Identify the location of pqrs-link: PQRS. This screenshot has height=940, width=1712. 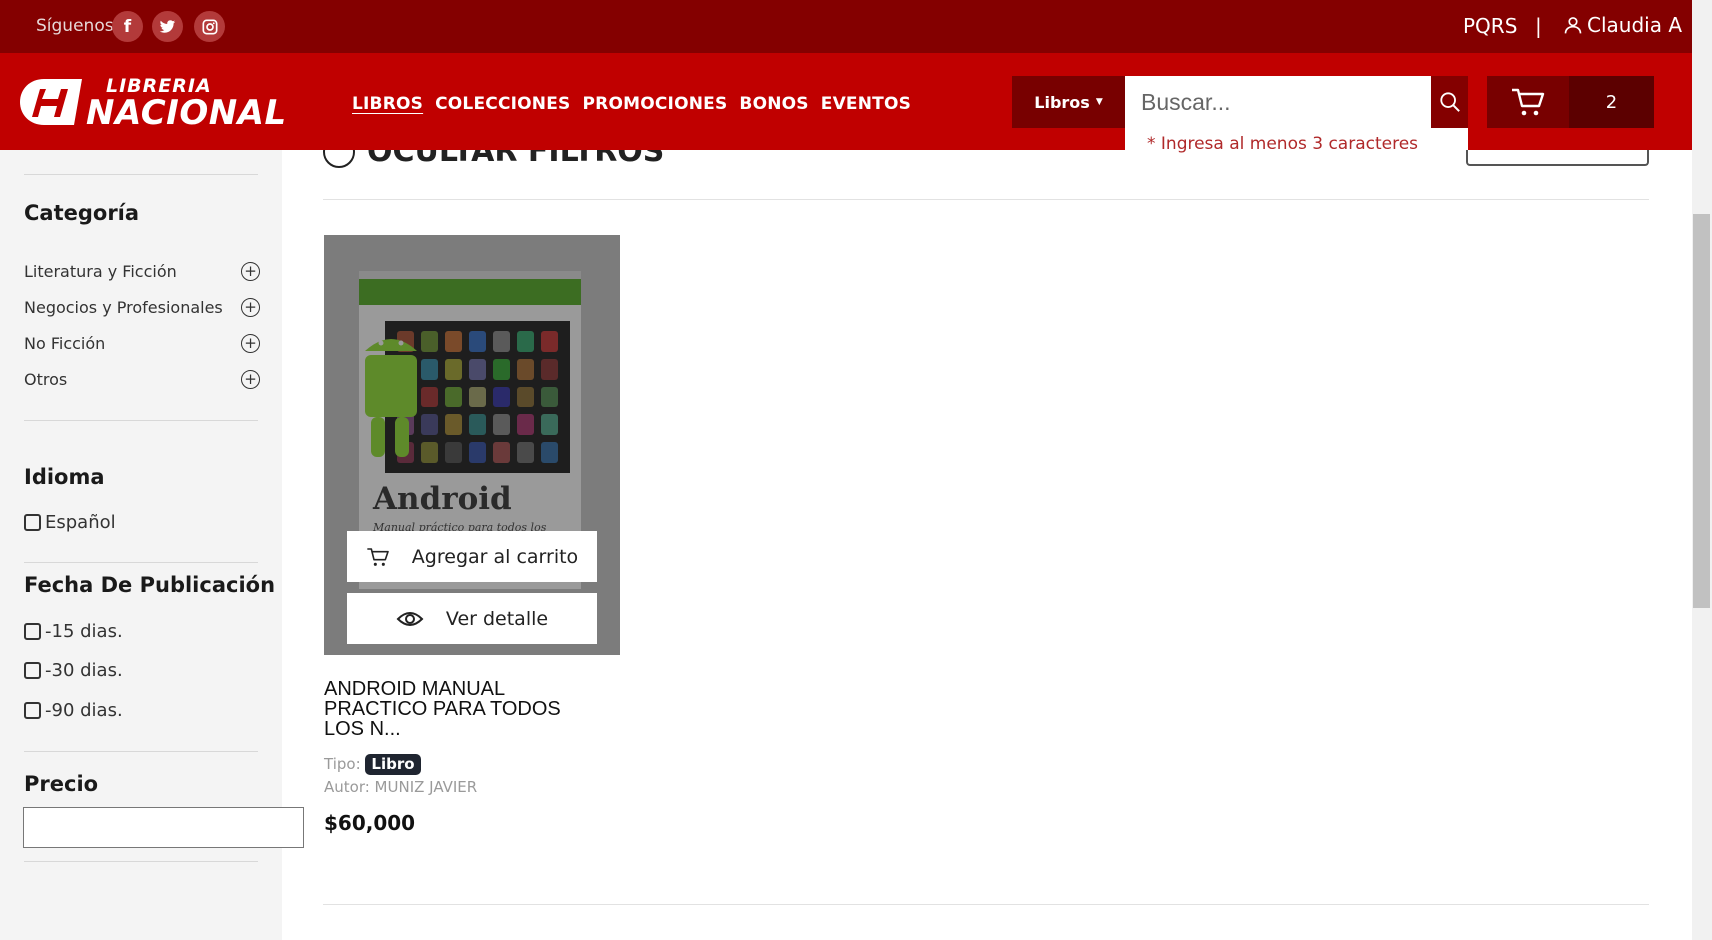
(1490, 26).